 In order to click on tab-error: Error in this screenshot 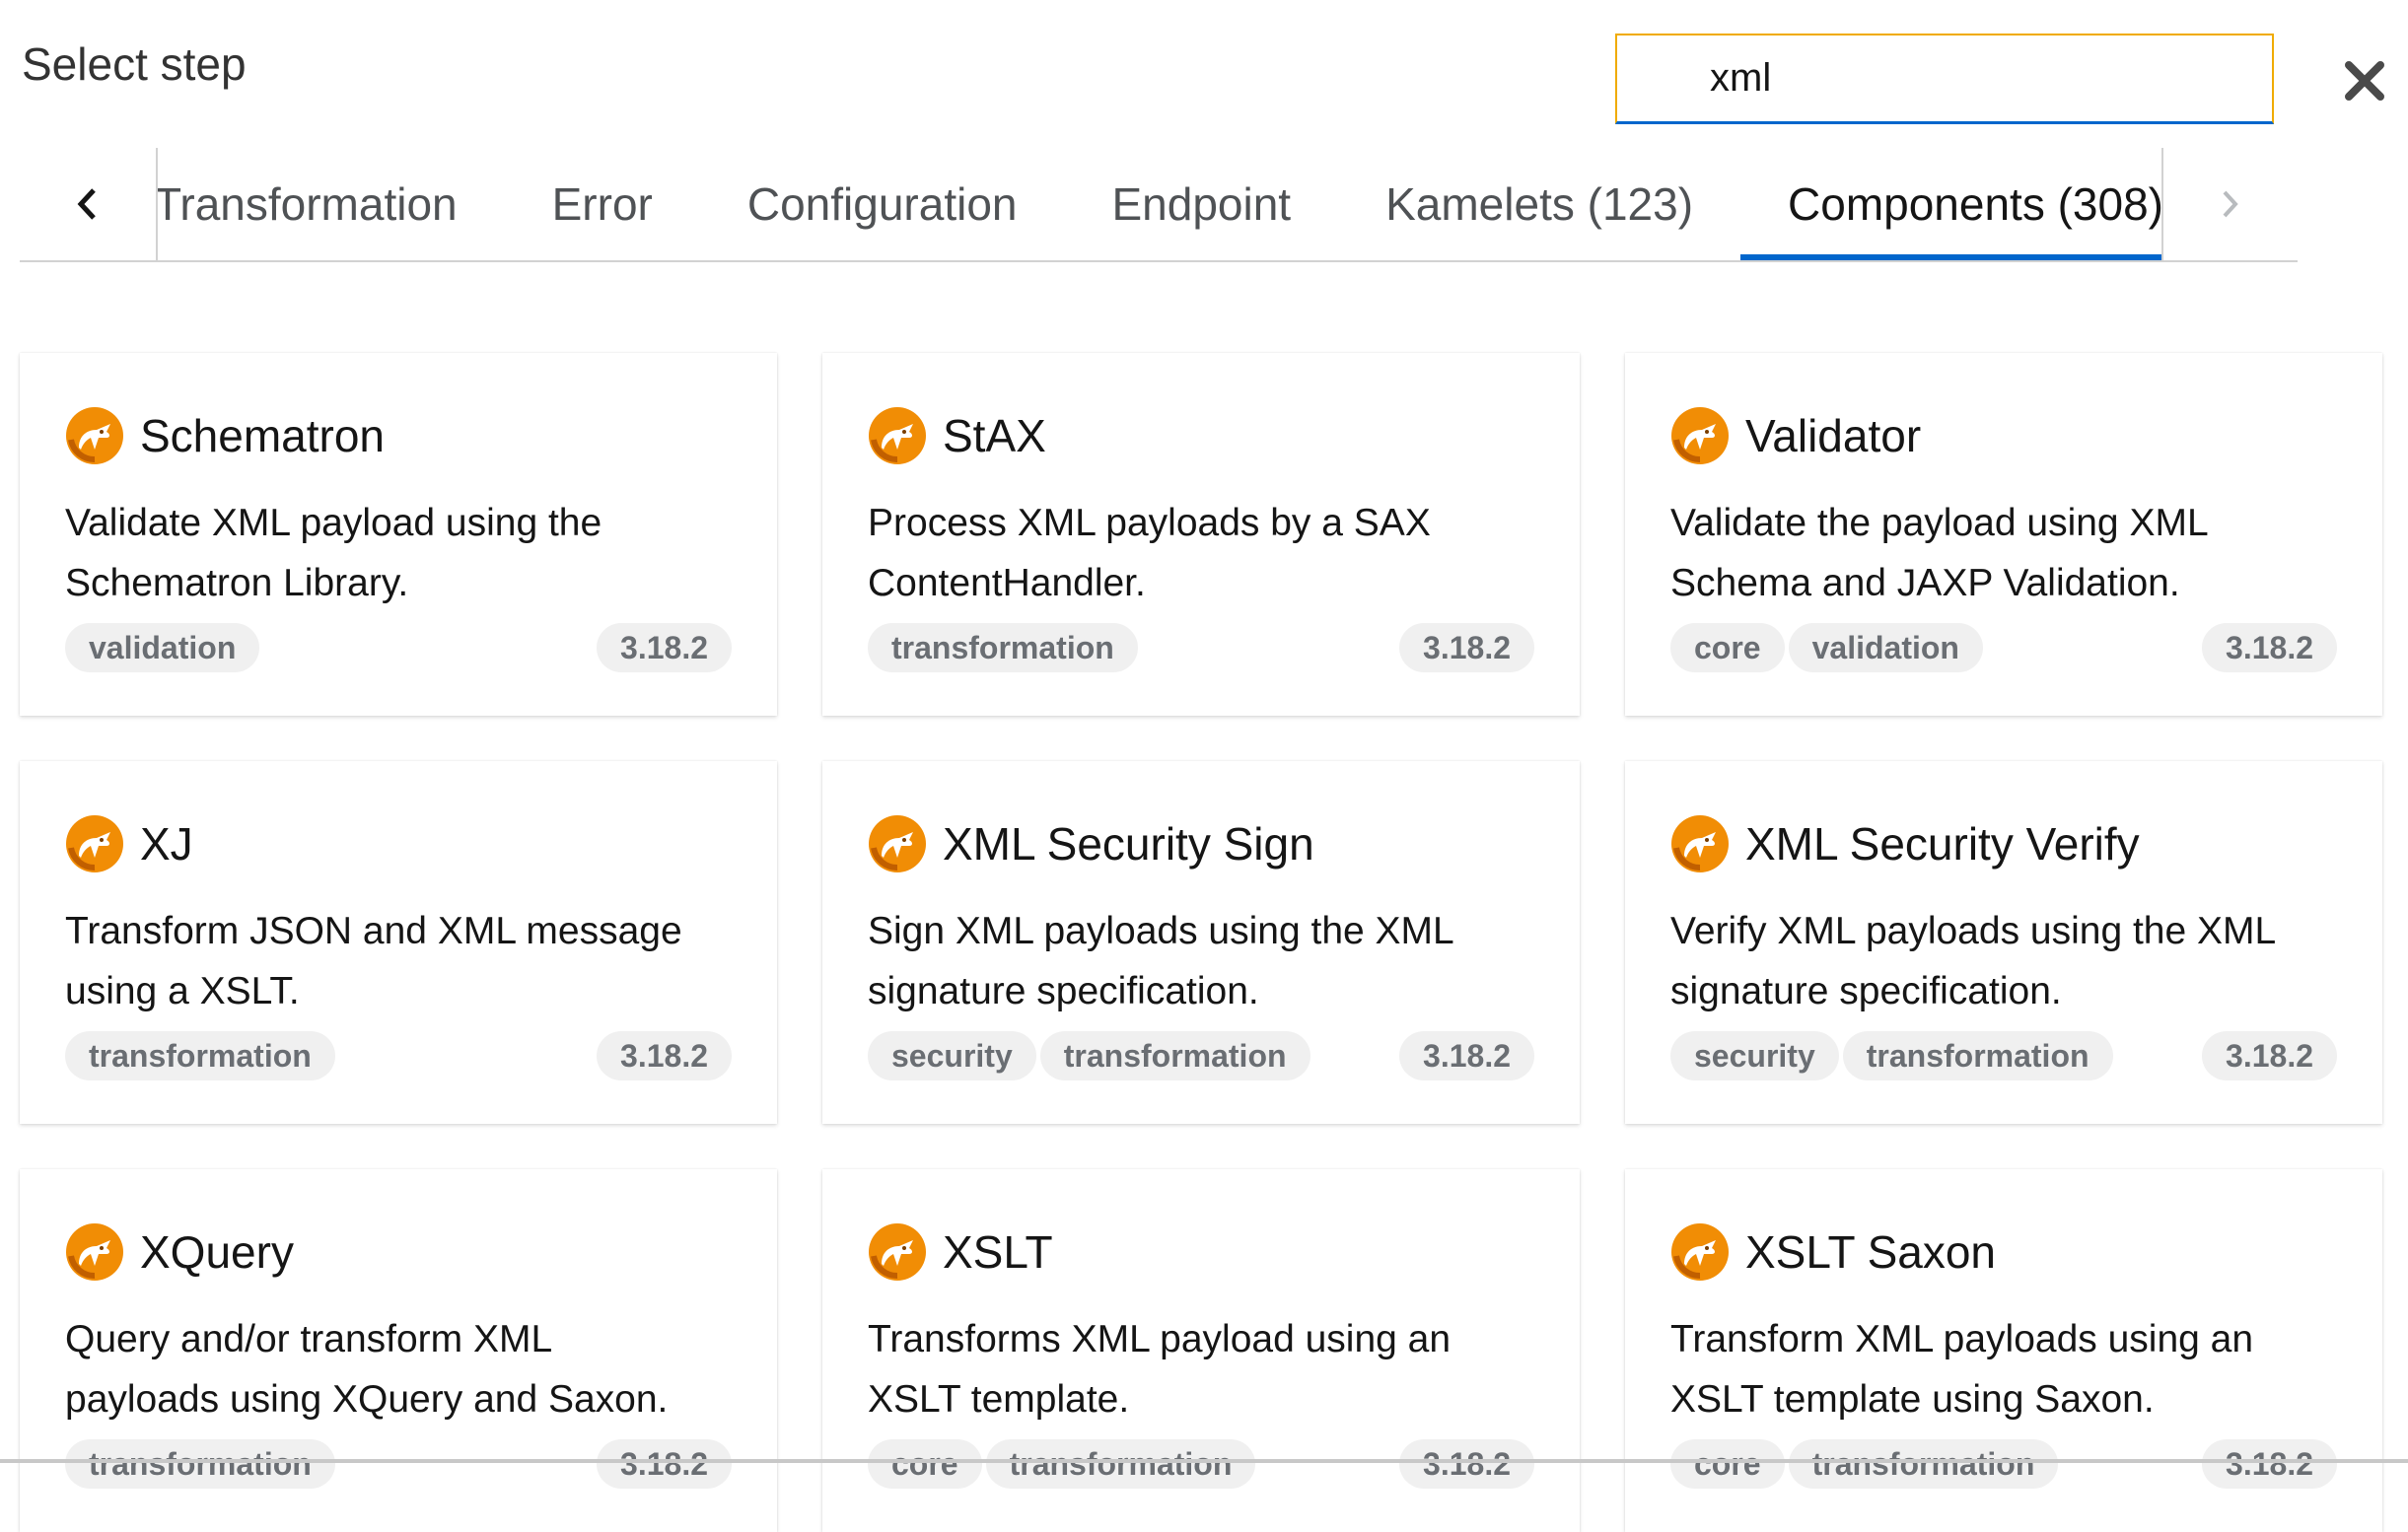, I will do `click(602, 204)`.